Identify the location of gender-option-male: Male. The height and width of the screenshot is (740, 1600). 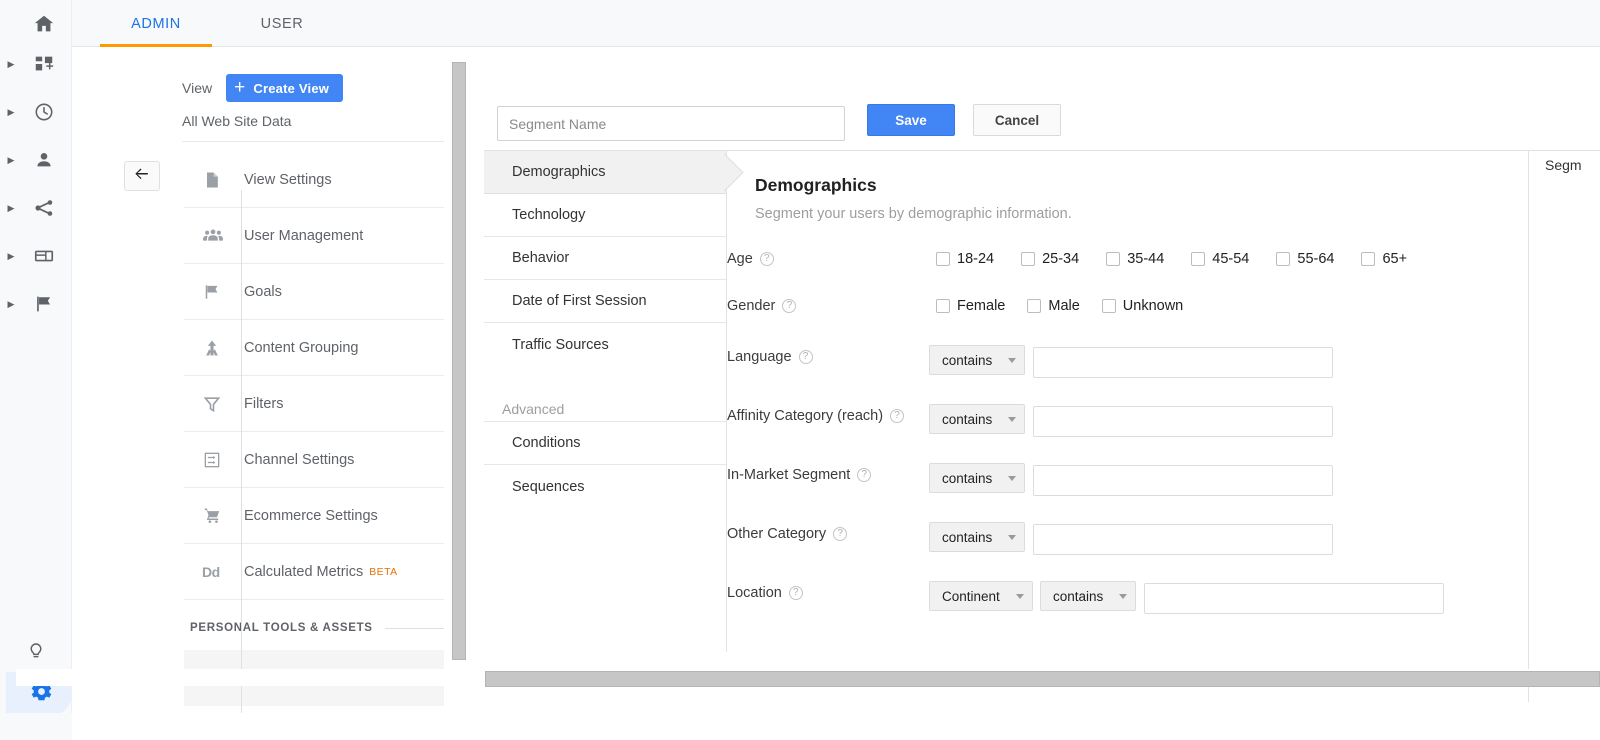
(1053, 306).